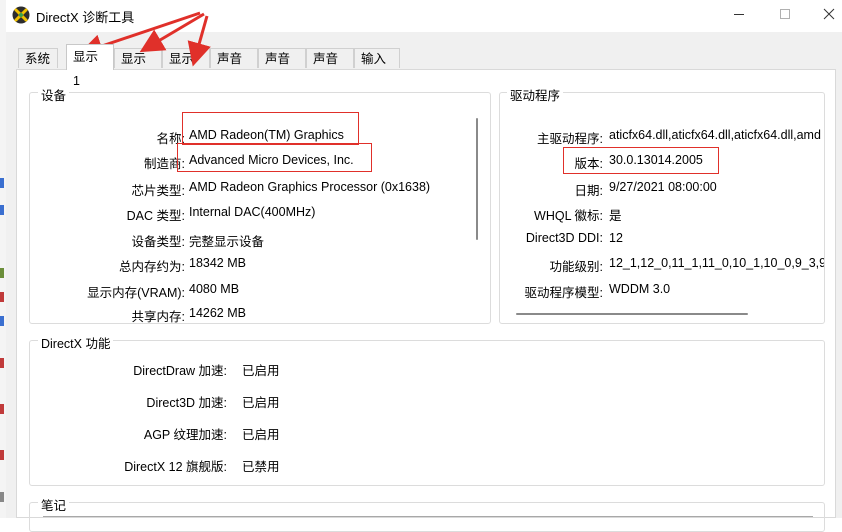 Image resolution: width=842 pixels, height=532 pixels. I want to click on date-label: 日期:, so click(588, 191).